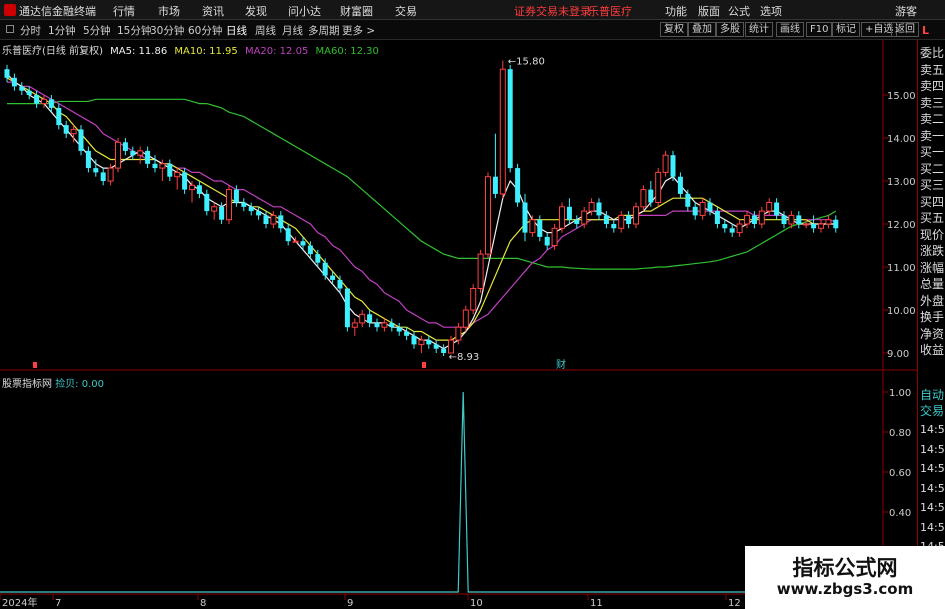  What do you see at coordinates (901, 182) in the screenshot?
I see `price-label: 13.00` at bounding box center [901, 182].